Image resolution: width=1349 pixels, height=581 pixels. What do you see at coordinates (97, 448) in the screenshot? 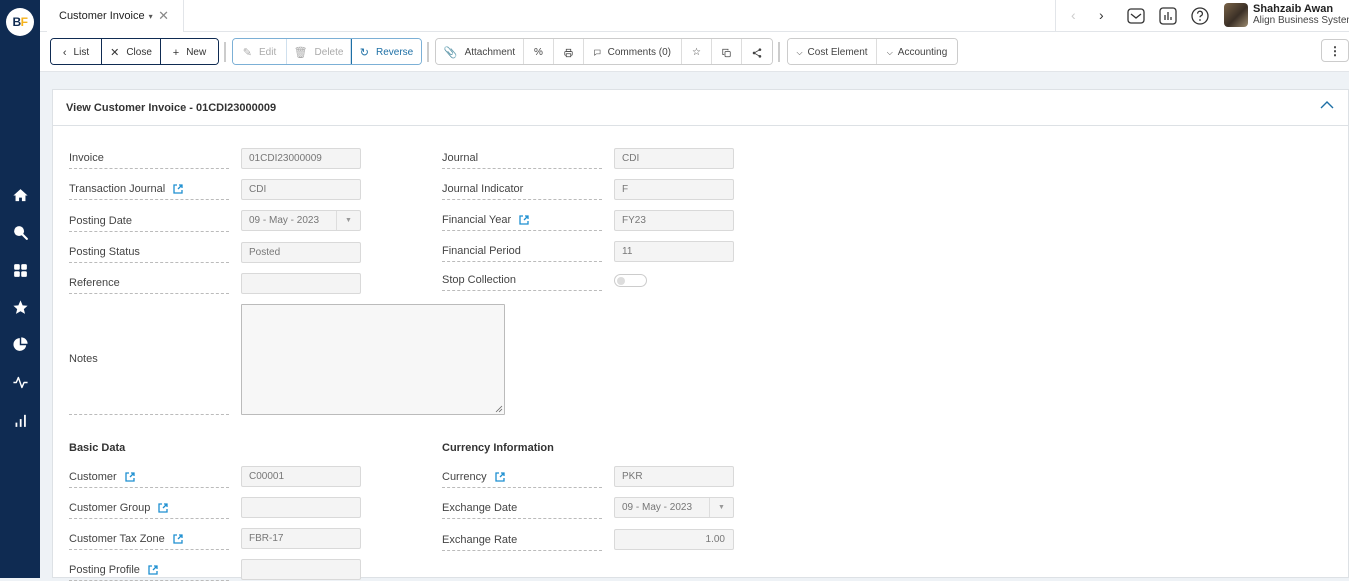
I see `basic-data-heading: Basic Data` at bounding box center [97, 448].